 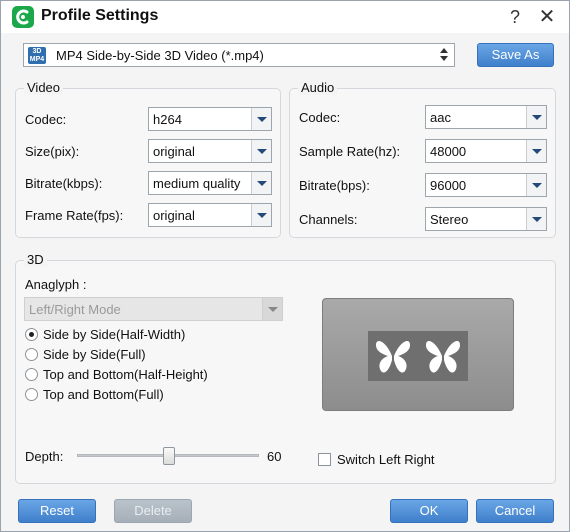 What do you see at coordinates (94, 354) in the screenshot?
I see `radio-label: Side by Side(Full)` at bounding box center [94, 354].